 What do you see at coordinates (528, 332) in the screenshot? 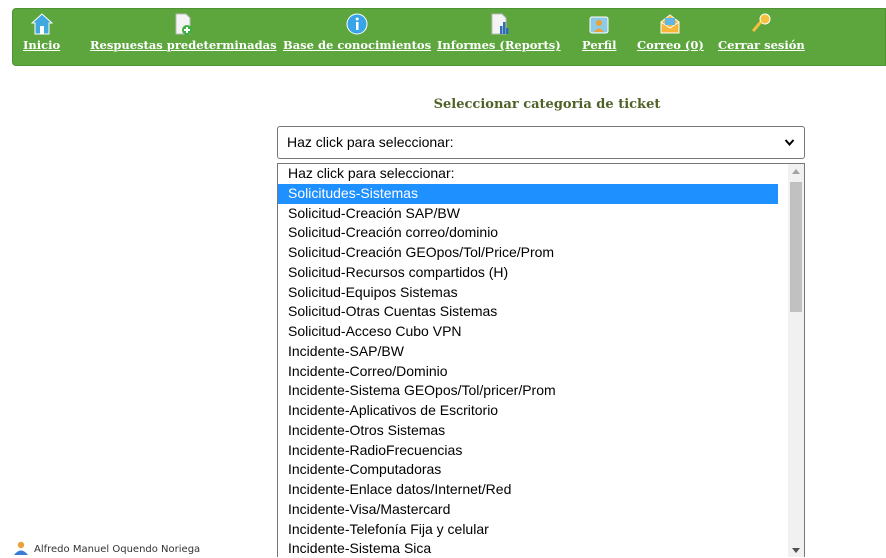
I see `dropdown-option: Solicitud-Acceso Cubo VPN` at bounding box center [528, 332].